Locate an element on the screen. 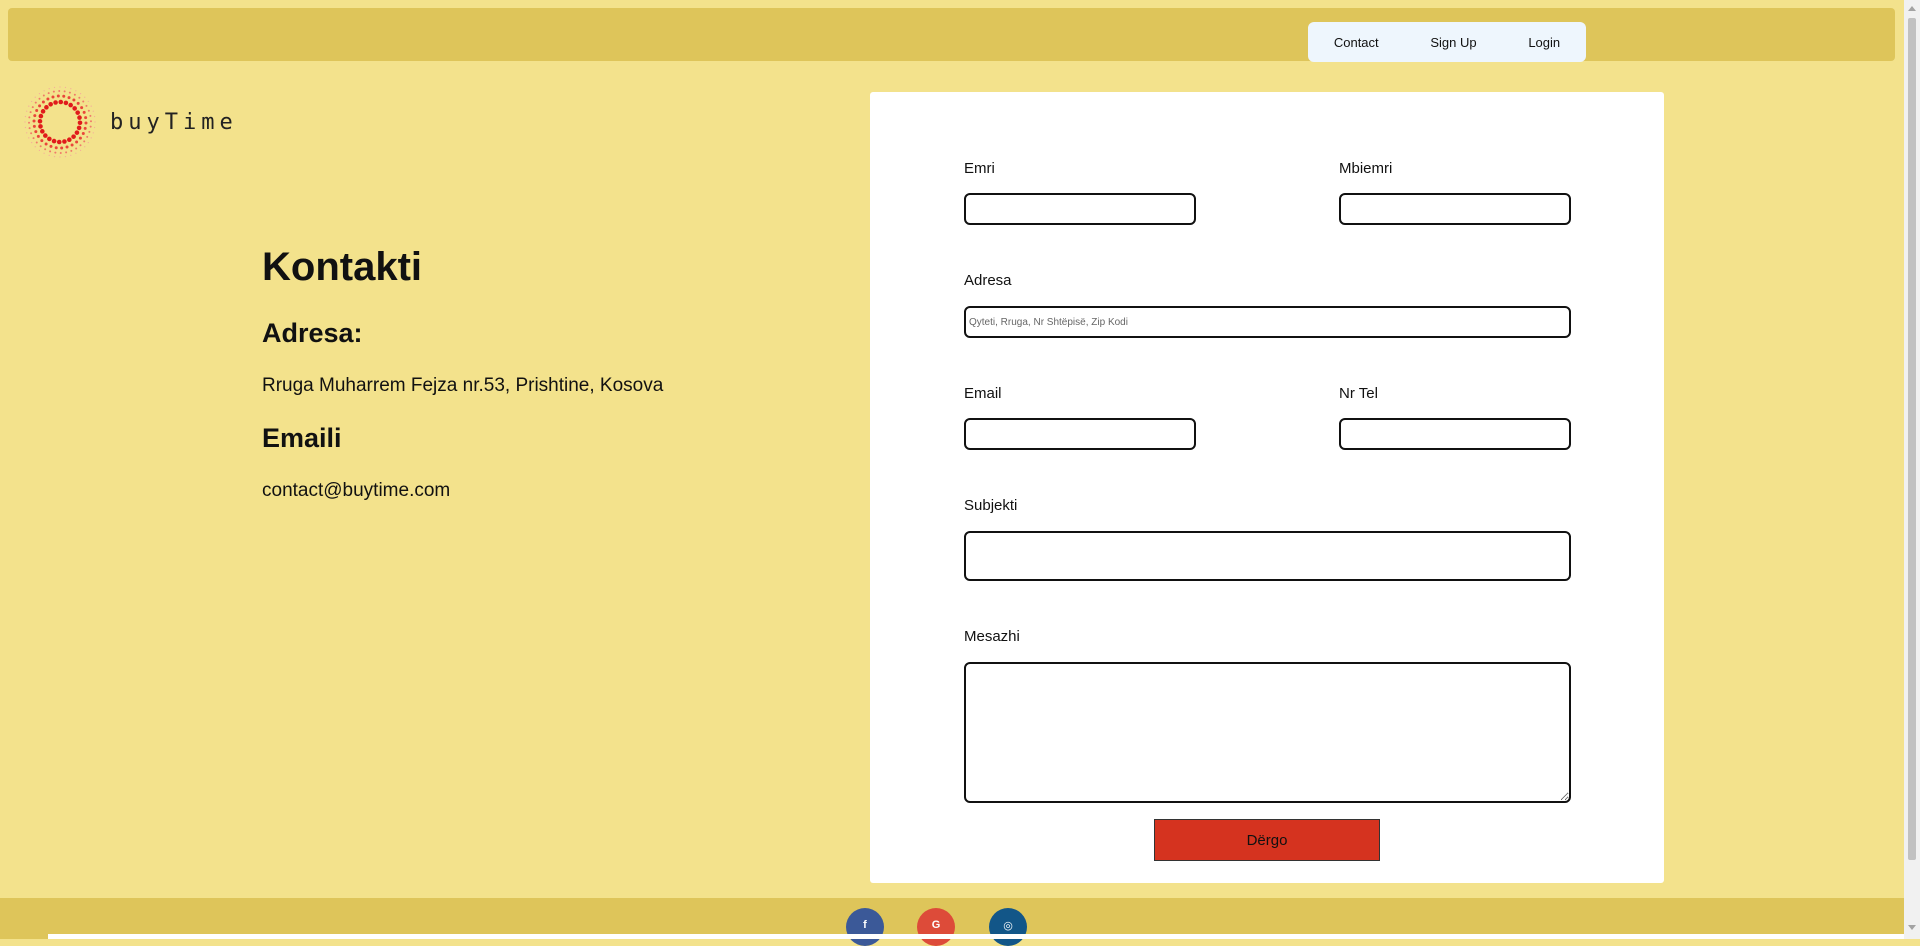 Image resolution: width=1920 pixels, height=946 pixels. phone-label: Nr Tel is located at coordinates (1358, 393).